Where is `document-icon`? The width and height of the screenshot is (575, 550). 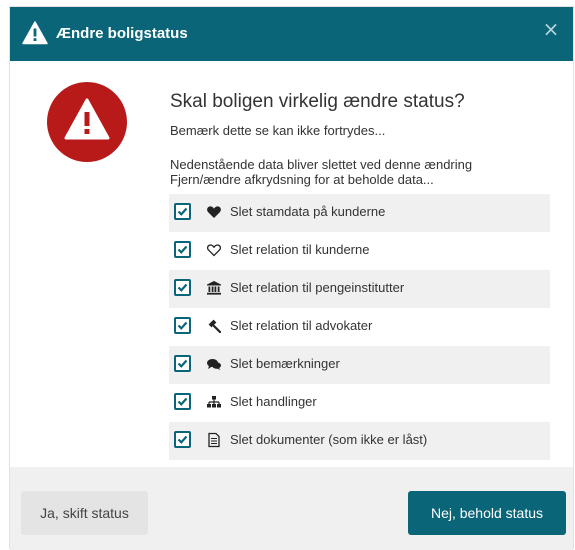
document-icon is located at coordinates (214, 440).